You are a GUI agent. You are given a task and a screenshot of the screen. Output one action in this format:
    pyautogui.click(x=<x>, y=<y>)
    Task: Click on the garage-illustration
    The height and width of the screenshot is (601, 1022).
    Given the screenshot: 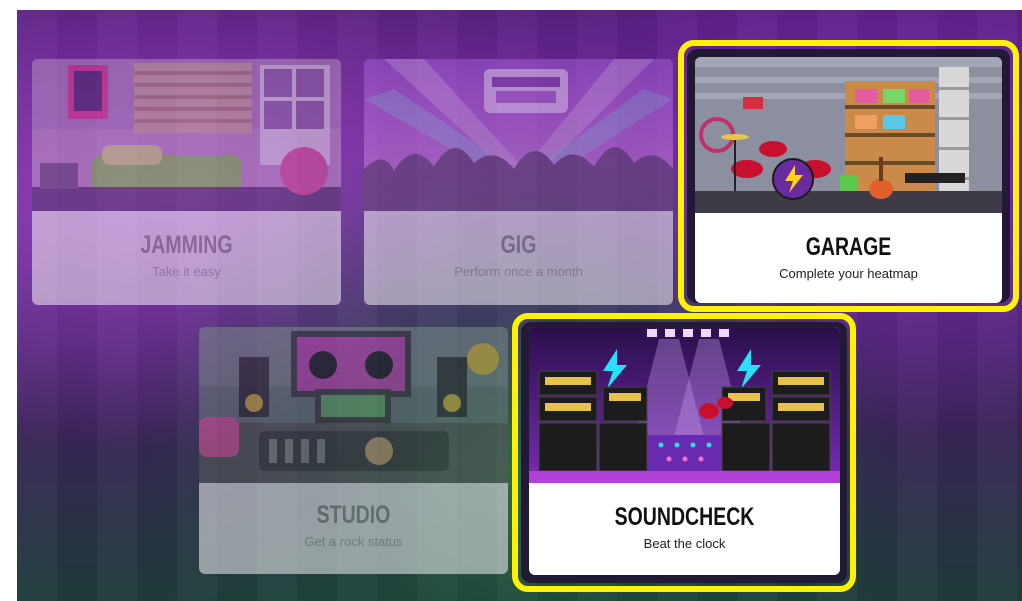 What is the action you would take?
    pyautogui.click(x=848, y=135)
    